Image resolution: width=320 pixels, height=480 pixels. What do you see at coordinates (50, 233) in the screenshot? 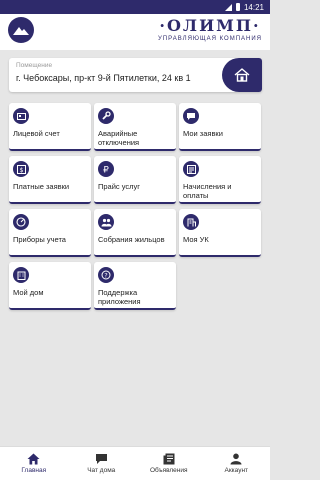
I see `tile-meters: Приборы учета` at bounding box center [50, 233].